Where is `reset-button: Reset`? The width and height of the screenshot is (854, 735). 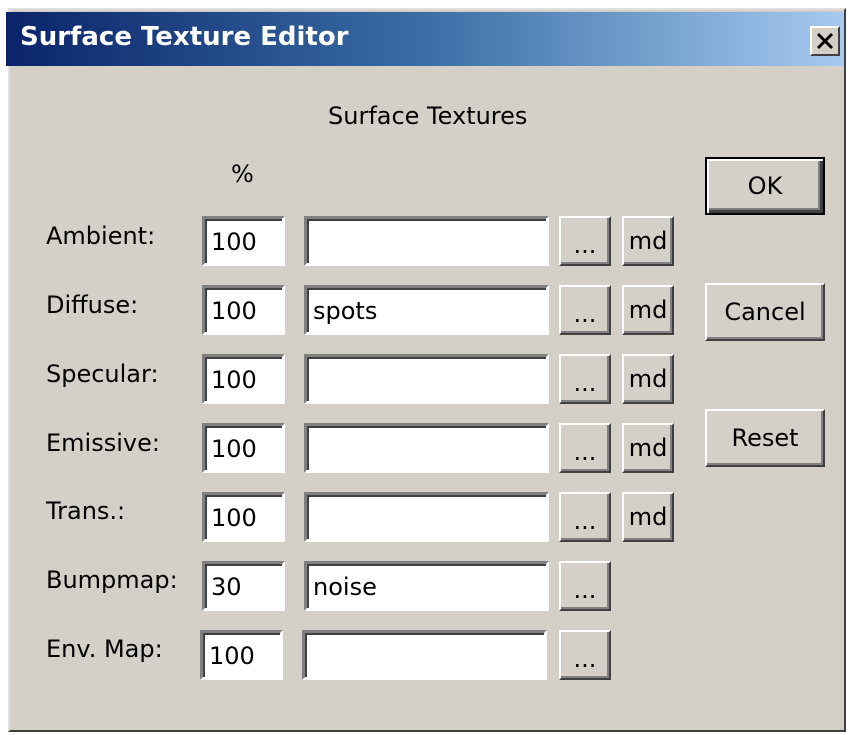 reset-button: Reset is located at coordinates (765, 438).